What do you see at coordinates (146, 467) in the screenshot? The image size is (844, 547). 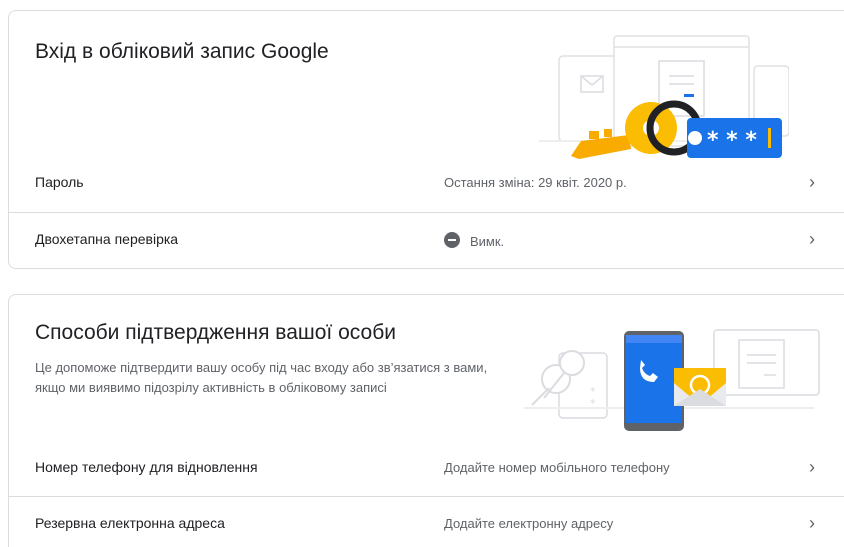 I see `recovery-phone-label: Номер телефону для відновлення` at bounding box center [146, 467].